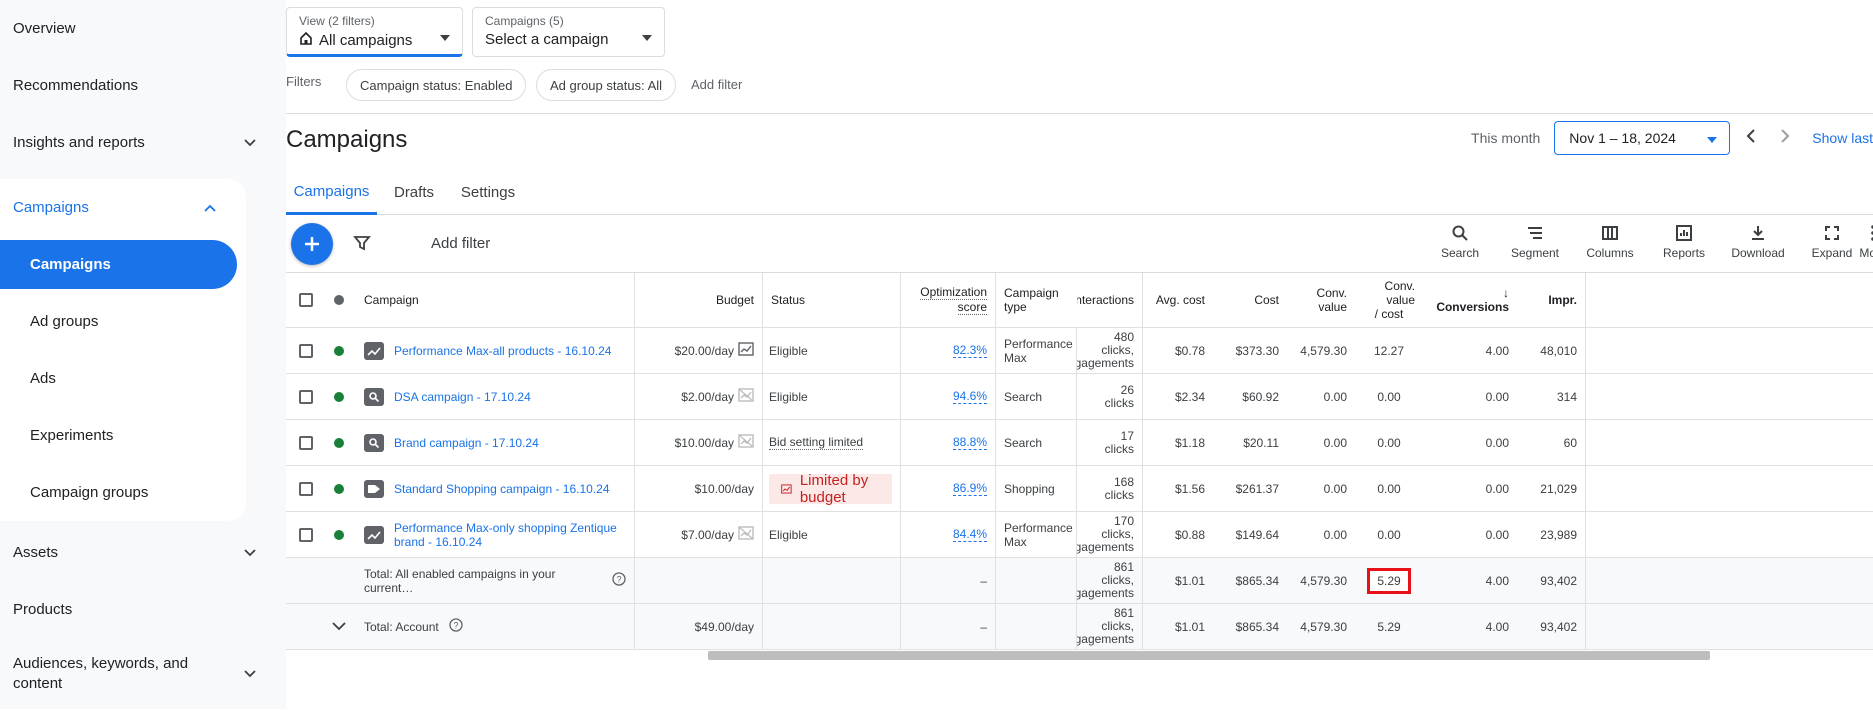  Describe the element at coordinates (716, 84) in the screenshot. I see `add-filter-link: Add filter` at that location.